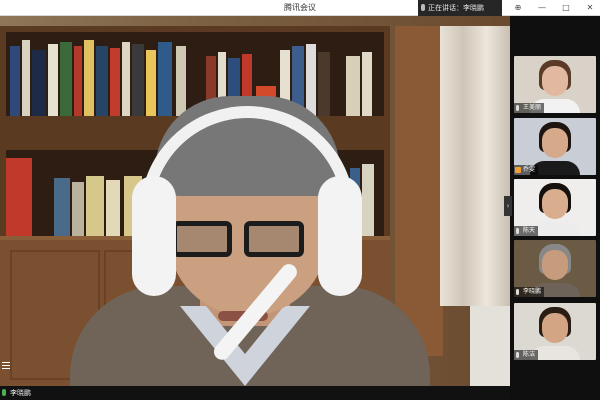 The width and height of the screenshot is (600, 400). I want to click on radiator, so click(490, 346).